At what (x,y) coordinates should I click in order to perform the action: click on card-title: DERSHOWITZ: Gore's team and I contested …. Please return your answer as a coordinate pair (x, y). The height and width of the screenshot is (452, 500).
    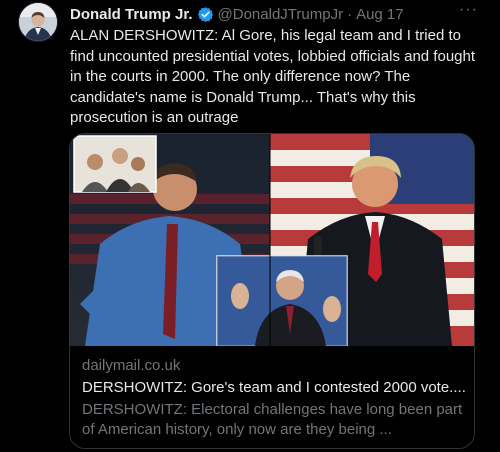
    Looking at the image, I should click on (274, 387).